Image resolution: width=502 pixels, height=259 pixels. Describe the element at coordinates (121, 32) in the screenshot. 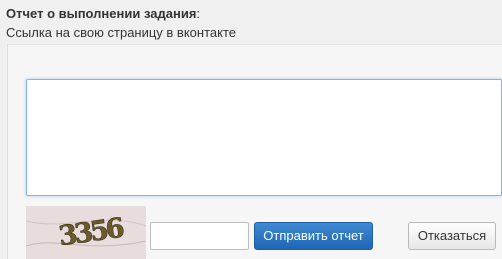

I see `form-subtitle: Ссылка на свою страницу в вконтакте` at that location.